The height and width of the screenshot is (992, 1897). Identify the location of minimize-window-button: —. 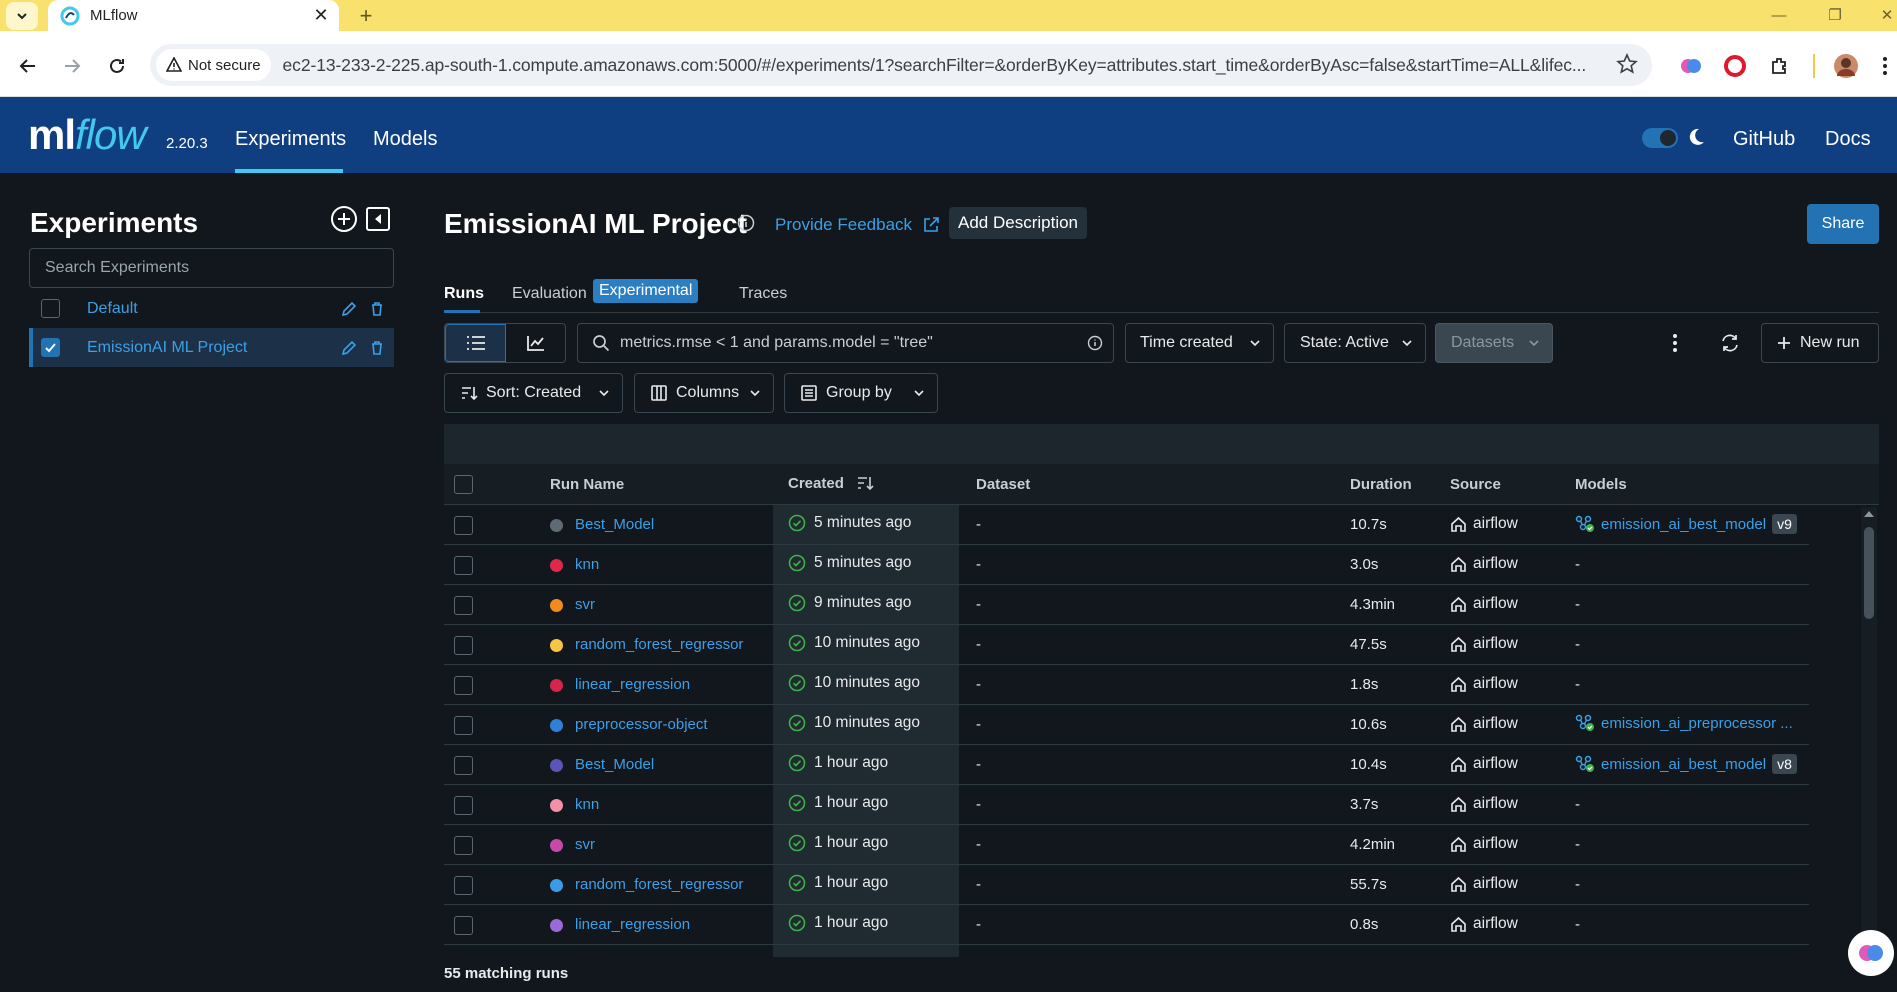
(1779, 15).